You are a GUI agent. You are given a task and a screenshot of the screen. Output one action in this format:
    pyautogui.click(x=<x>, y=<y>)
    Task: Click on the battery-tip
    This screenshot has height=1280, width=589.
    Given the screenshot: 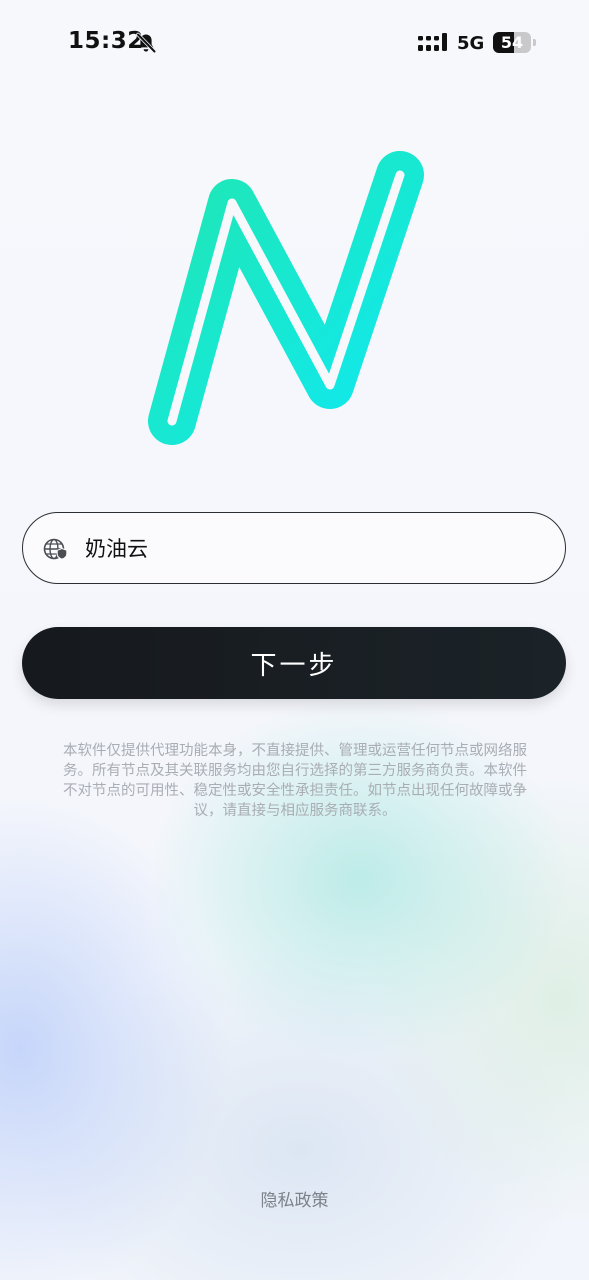 What is the action you would take?
    pyautogui.click(x=534, y=42)
    